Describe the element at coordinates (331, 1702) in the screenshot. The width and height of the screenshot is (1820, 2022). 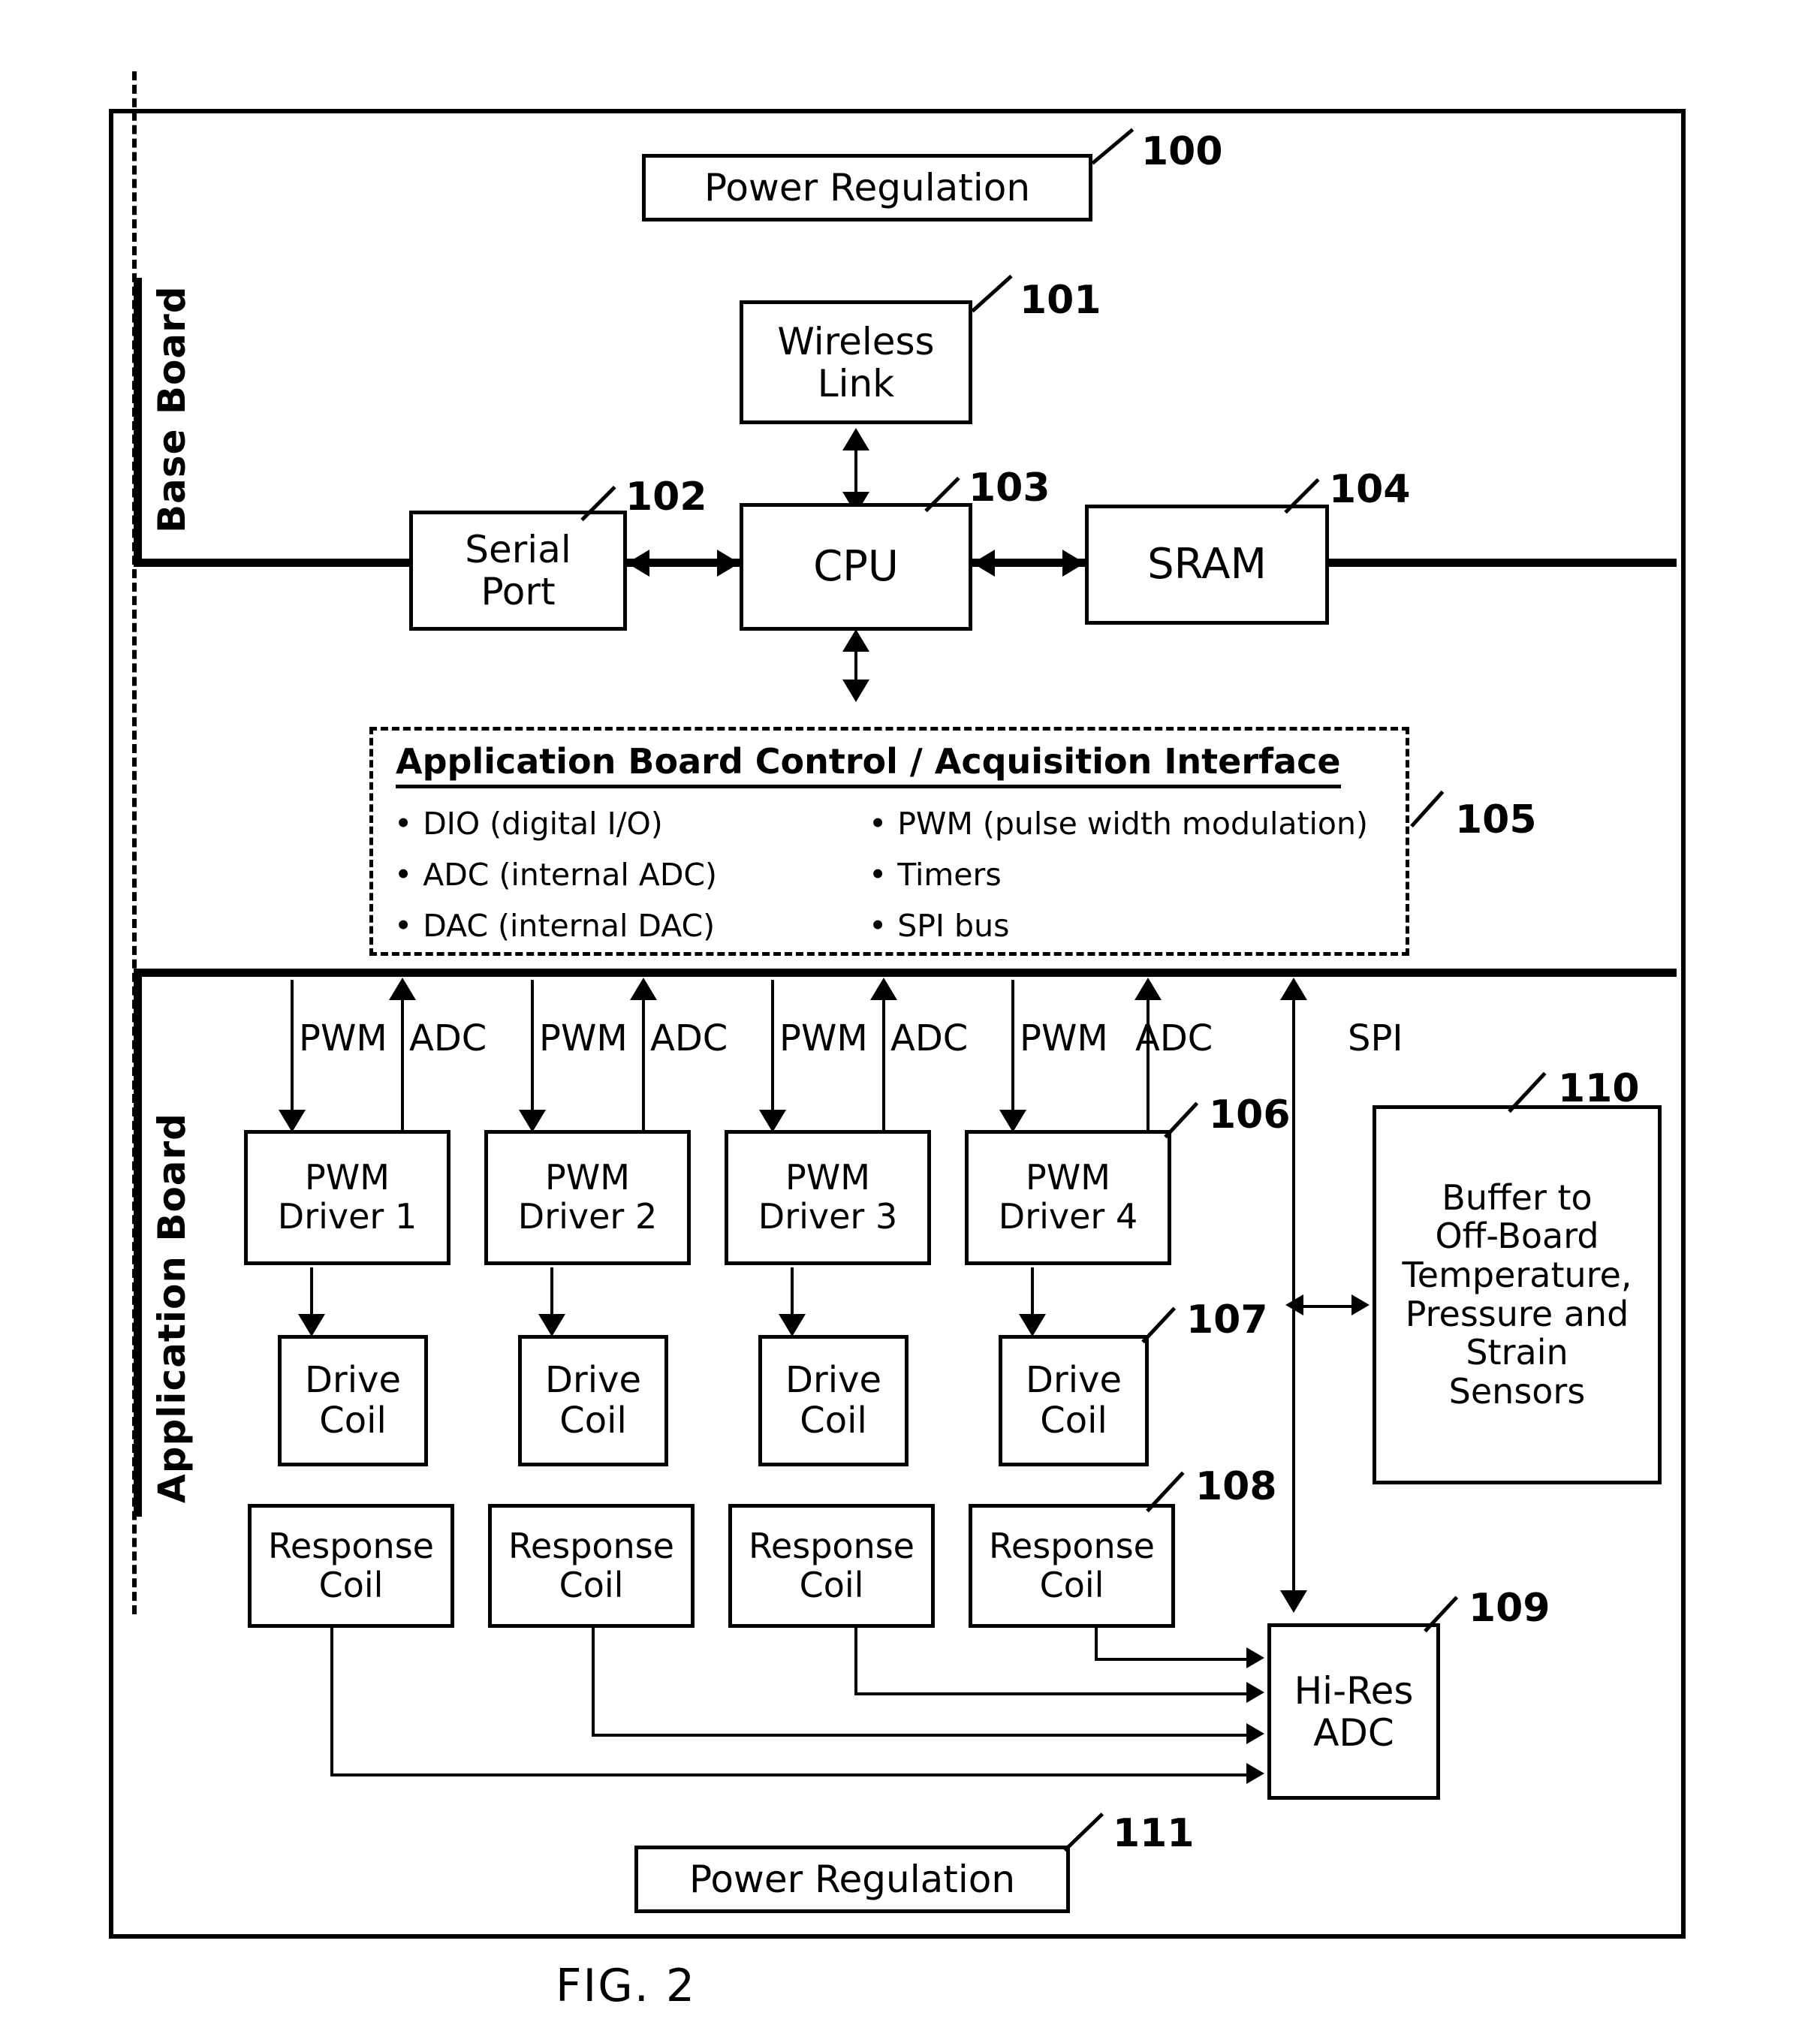
I see `rc1-drop` at that location.